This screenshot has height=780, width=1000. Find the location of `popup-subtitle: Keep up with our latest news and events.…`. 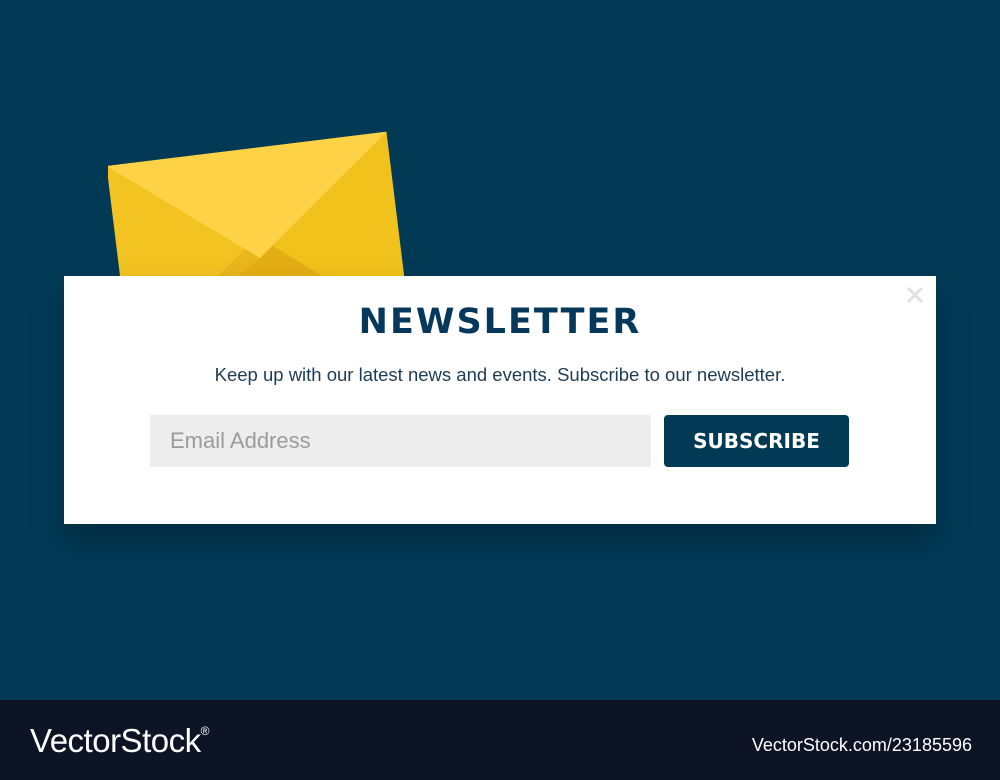

popup-subtitle: Keep up with our latest news and events.… is located at coordinates (500, 374).